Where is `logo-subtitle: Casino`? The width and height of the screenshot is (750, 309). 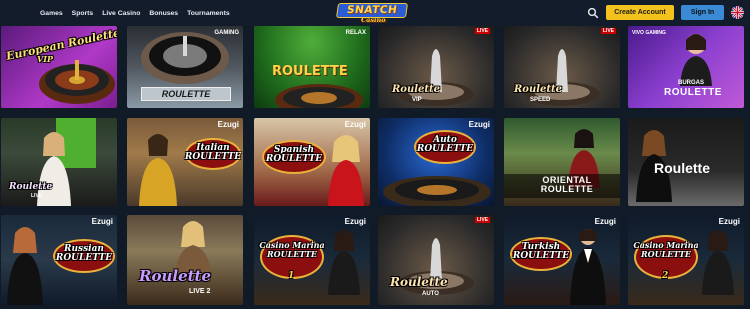
logo-subtitle: Casino is located at coordinates (373, 20).